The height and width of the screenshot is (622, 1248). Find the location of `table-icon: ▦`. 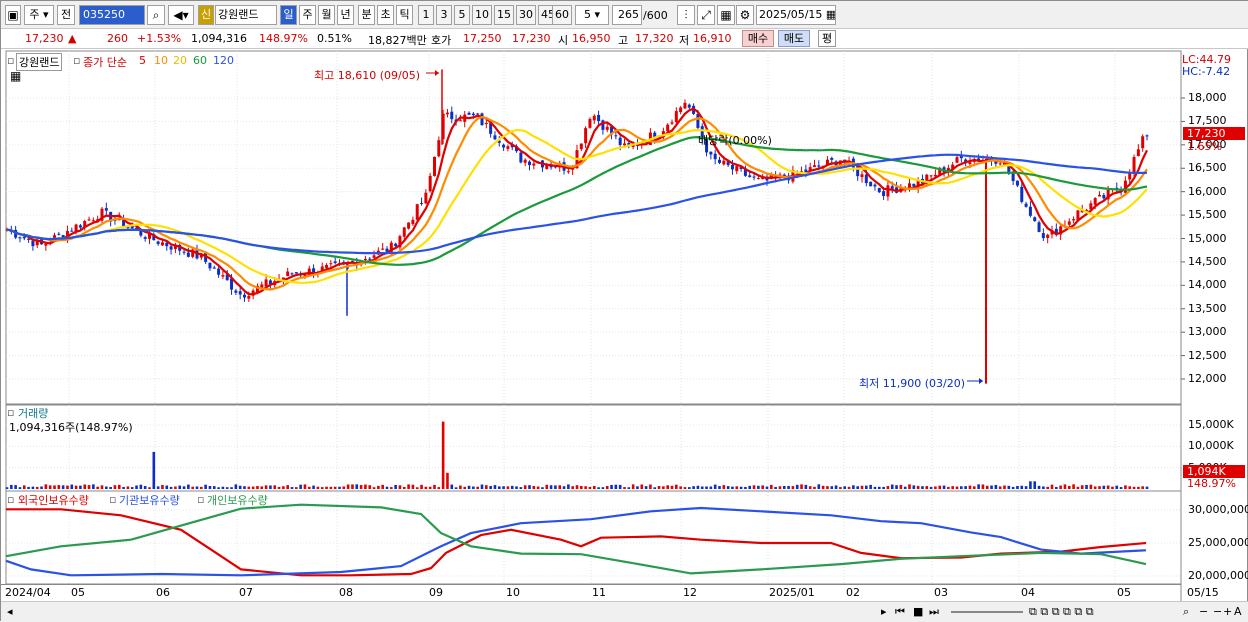

table-icon: ▦ is located at coordinates (15, 76).